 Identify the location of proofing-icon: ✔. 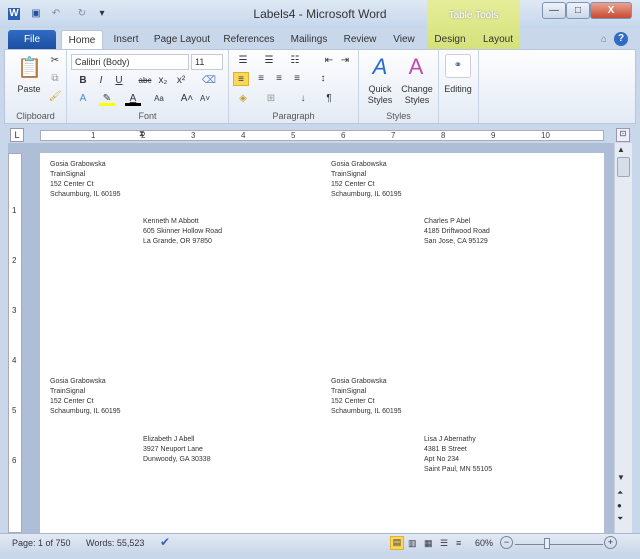
(165, 542).